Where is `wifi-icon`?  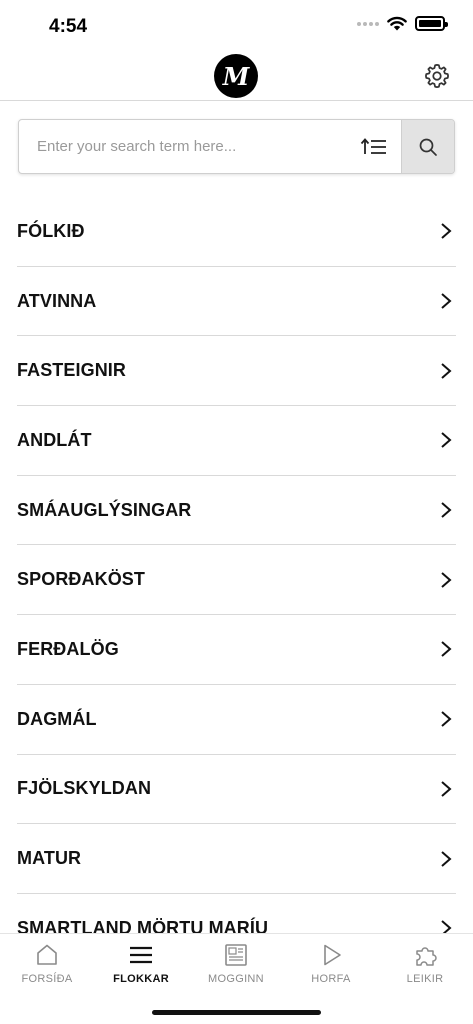 wifi-icon is located at coordinates (397, 23).